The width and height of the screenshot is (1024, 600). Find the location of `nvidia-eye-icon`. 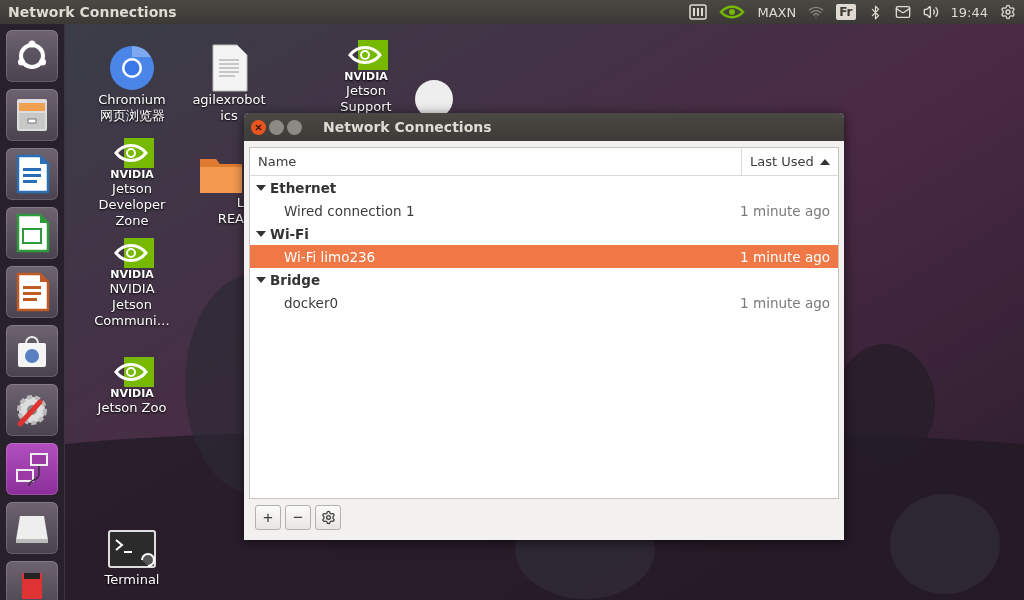

nvidia-eye-icon is located at coordinates (732, 12).